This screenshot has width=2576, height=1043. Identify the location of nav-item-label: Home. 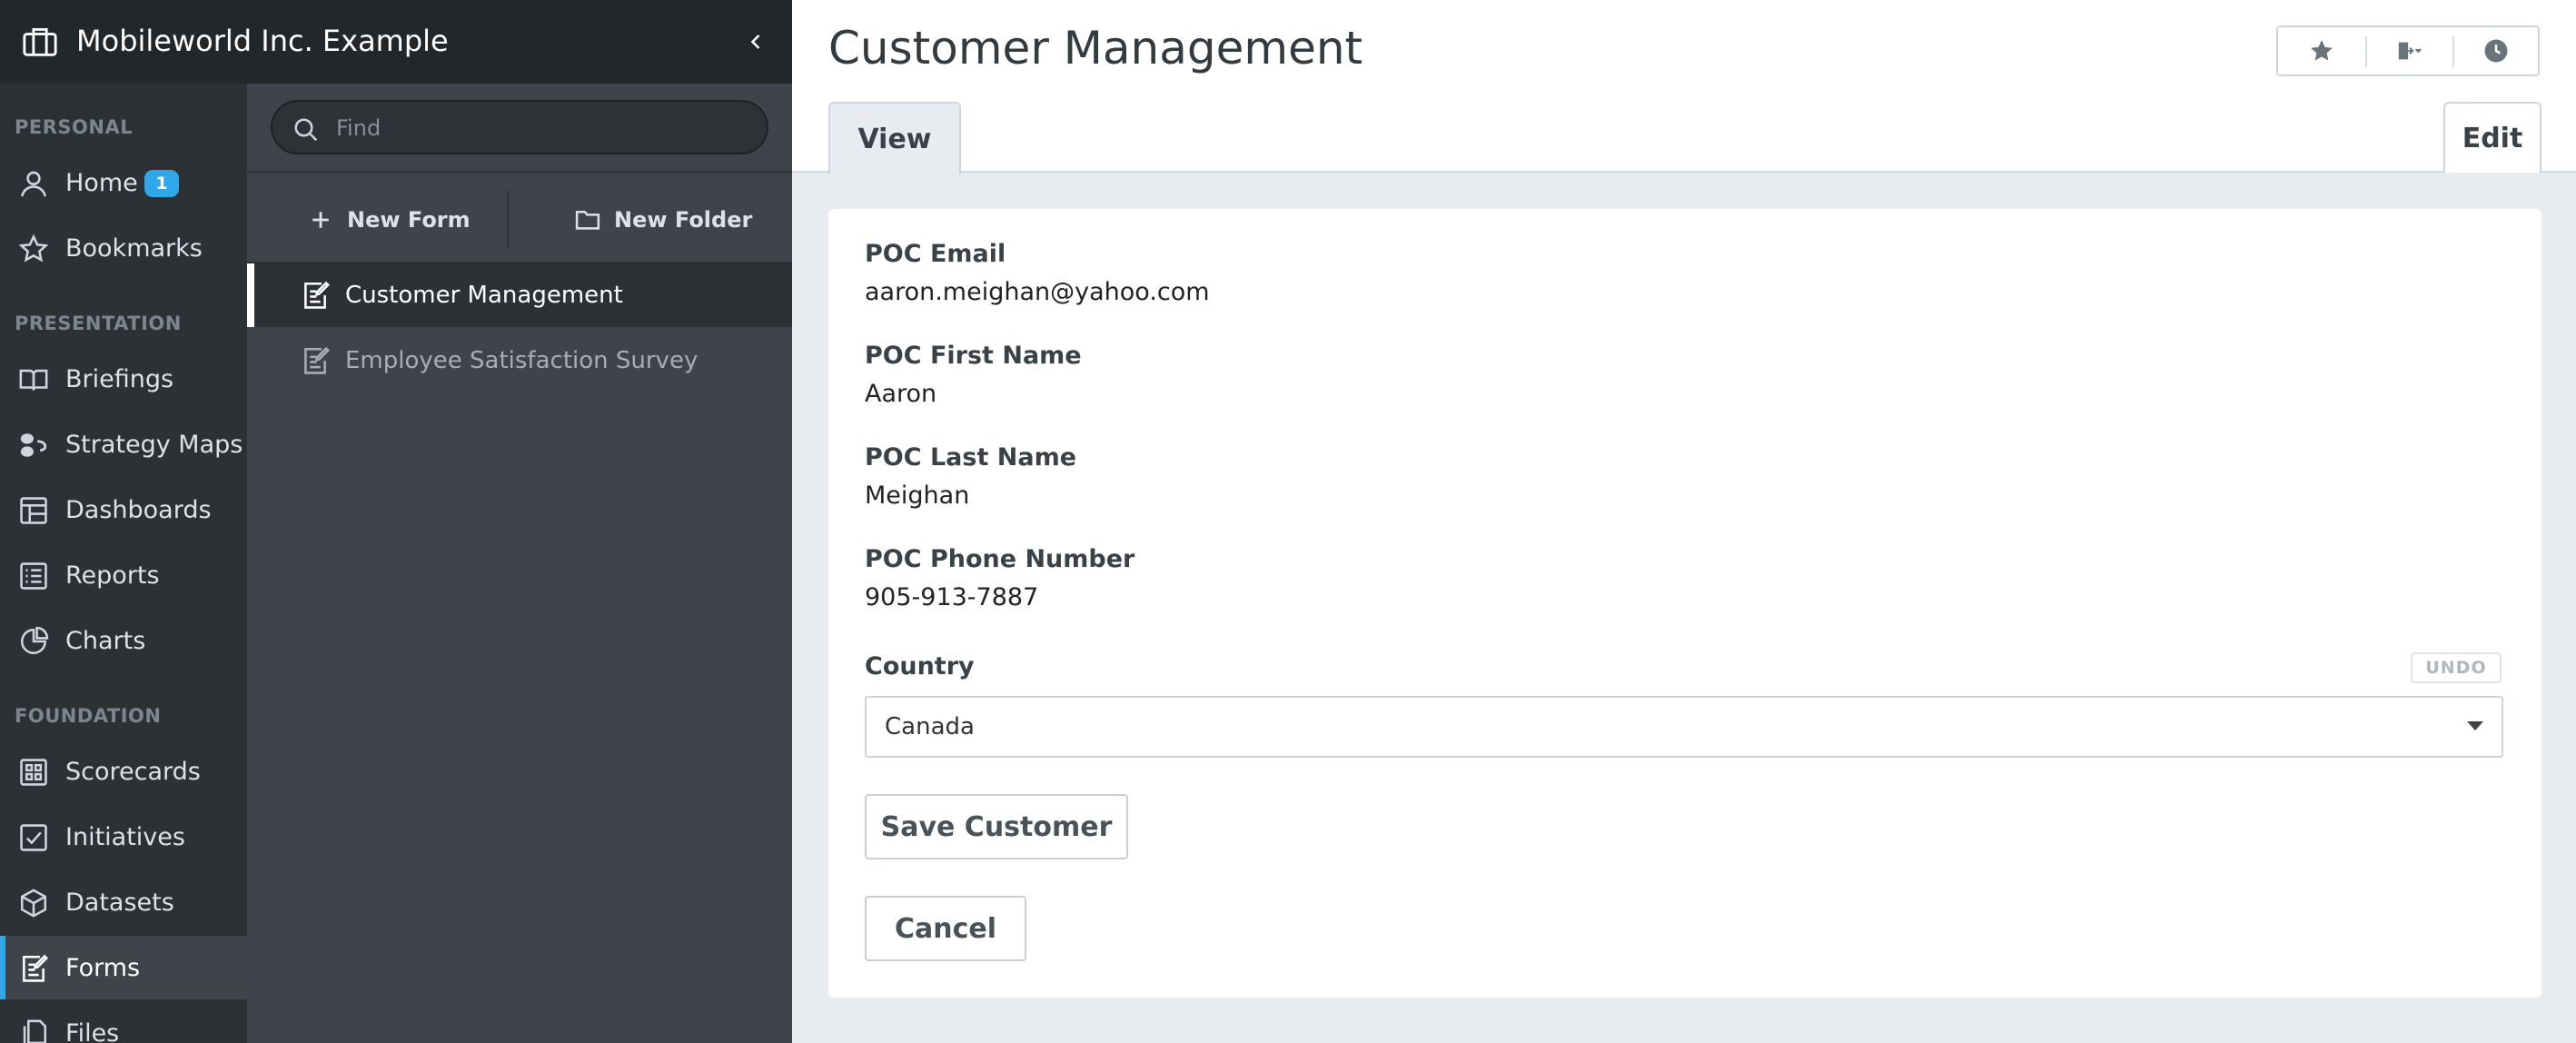
(101, 183).